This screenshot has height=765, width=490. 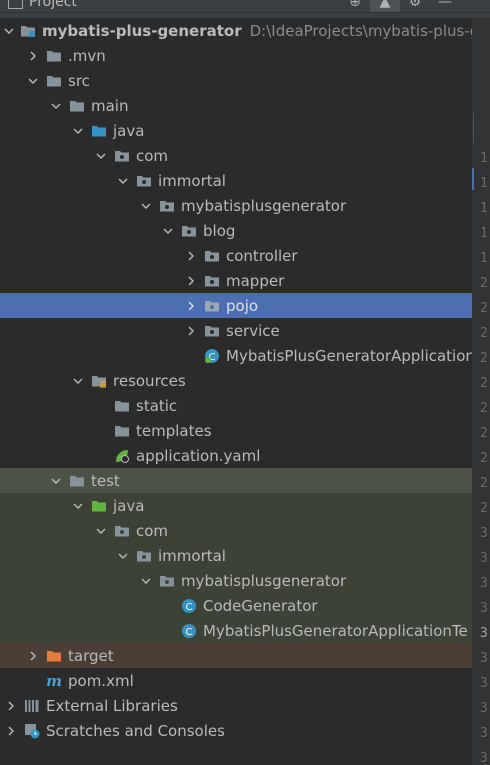 What do you see at coordinates (415, 6) in the screenshot?
I see `settings-icon: ⚙` at bounding box center [415, 6].